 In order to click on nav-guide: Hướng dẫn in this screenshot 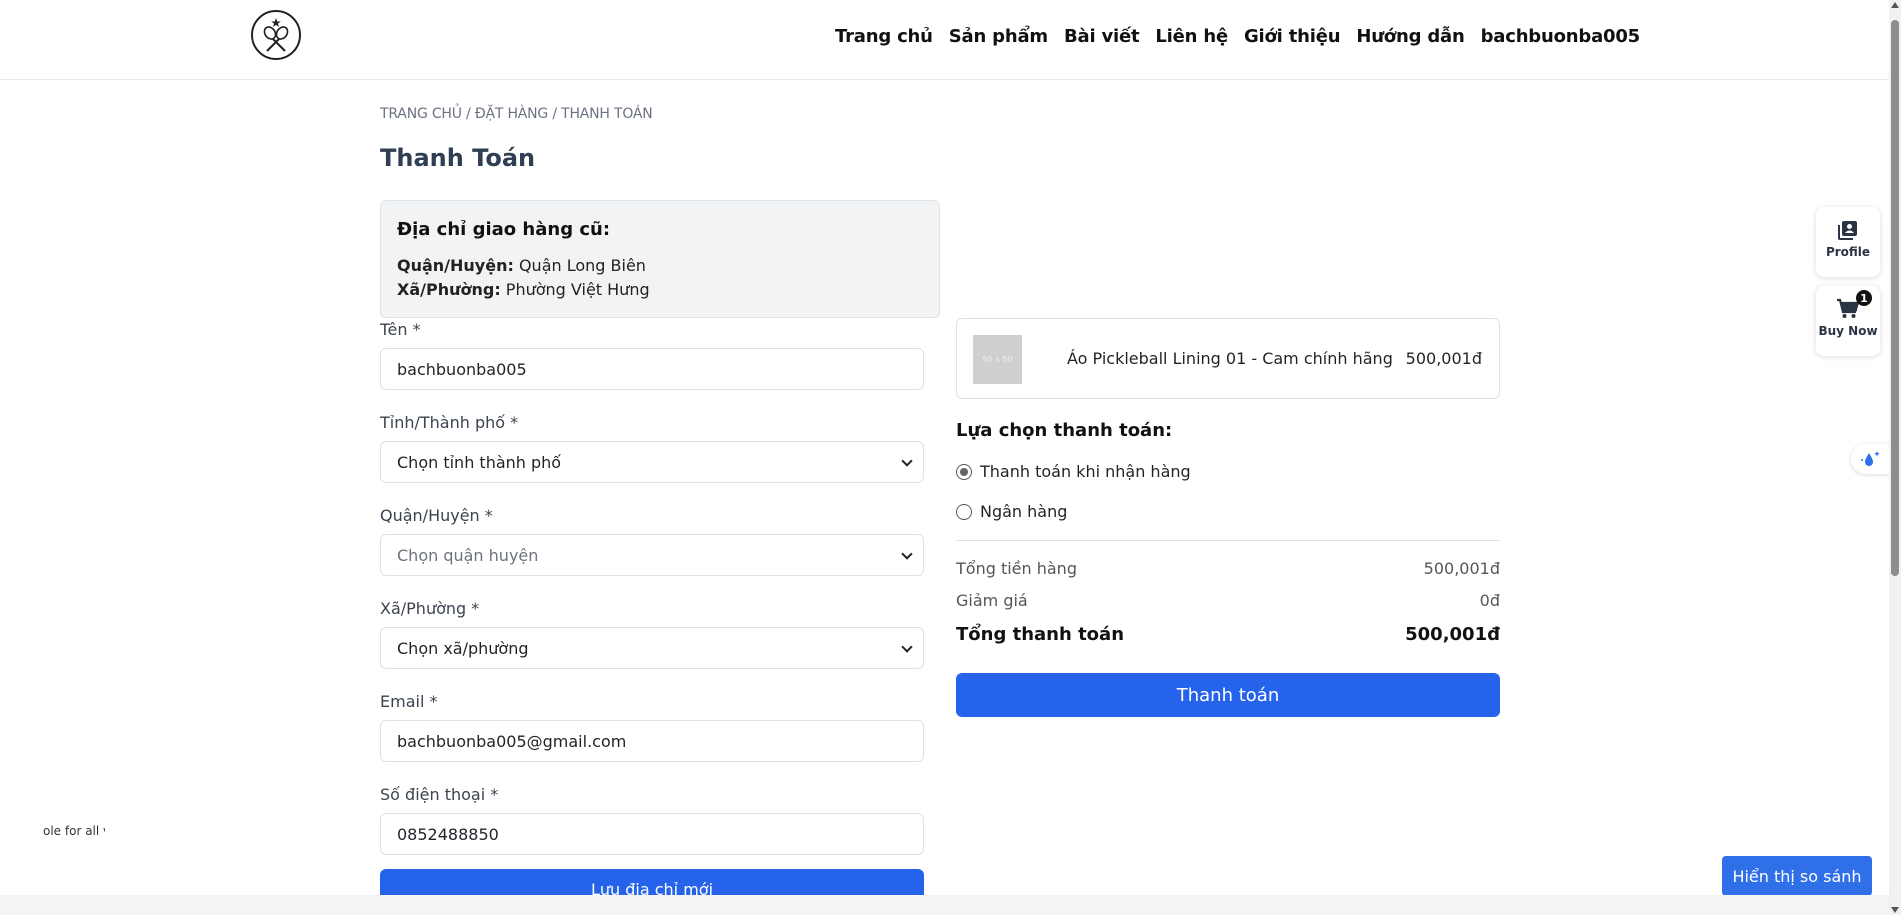, I will do `click(1410, 36)`.